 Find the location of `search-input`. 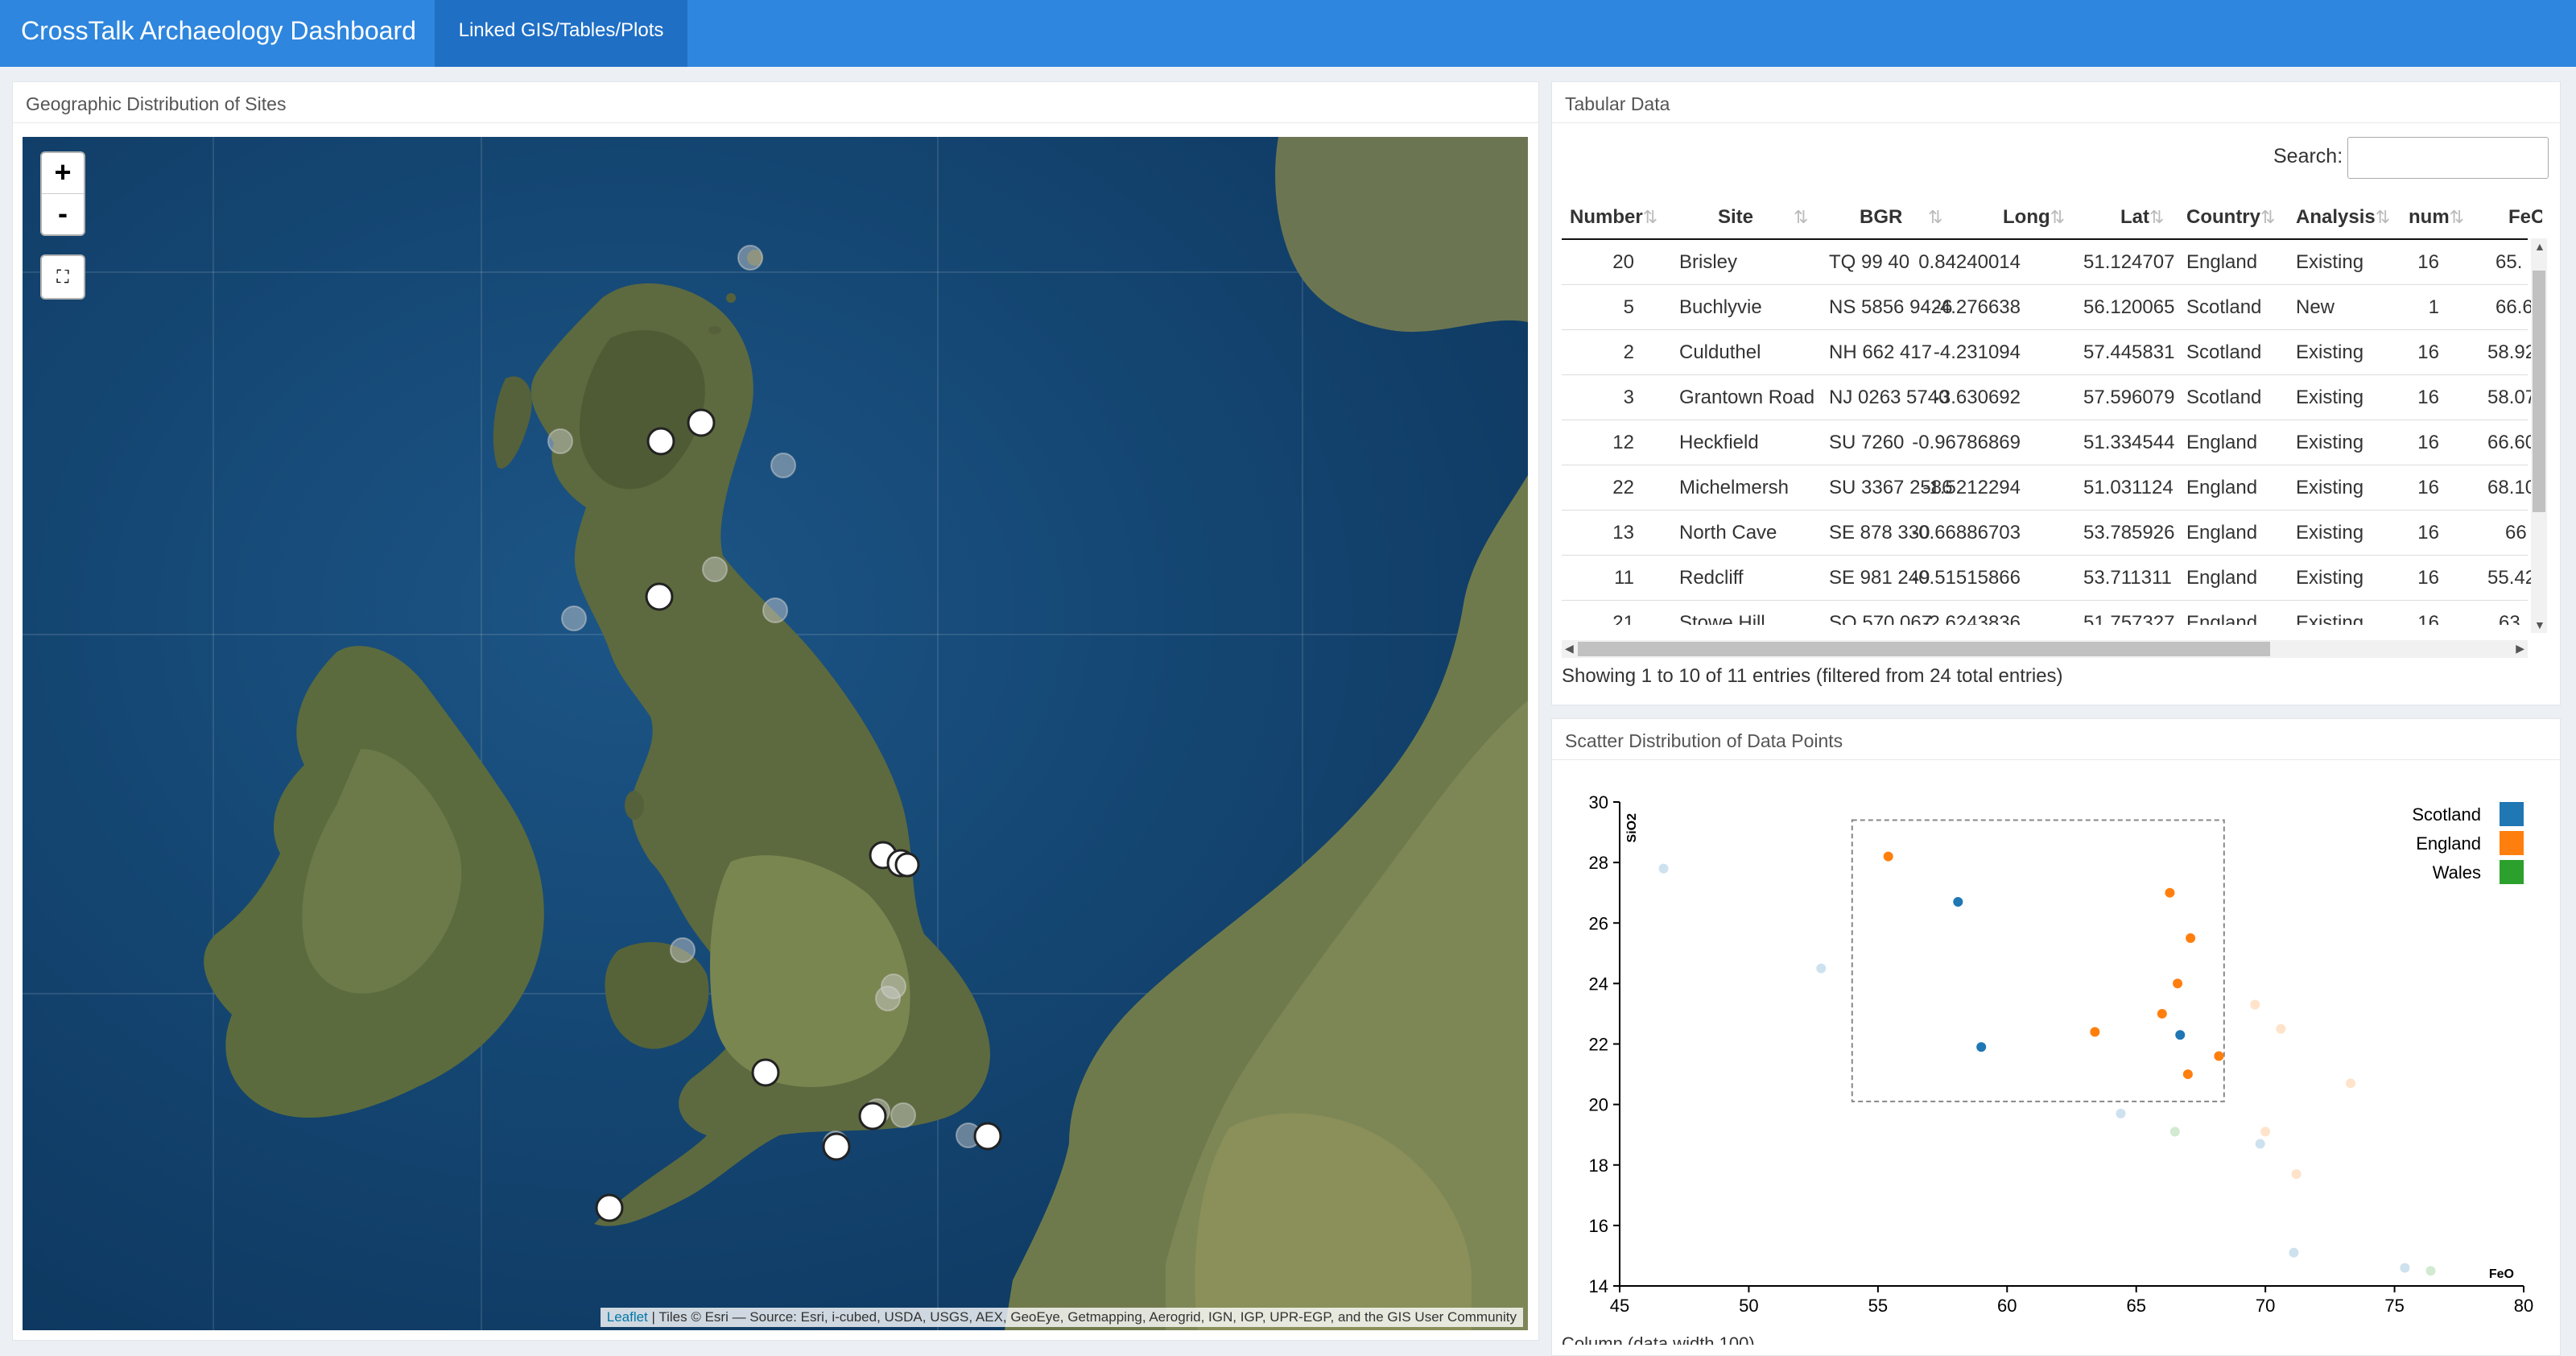

search-input is located at coordinates (2448, 158).